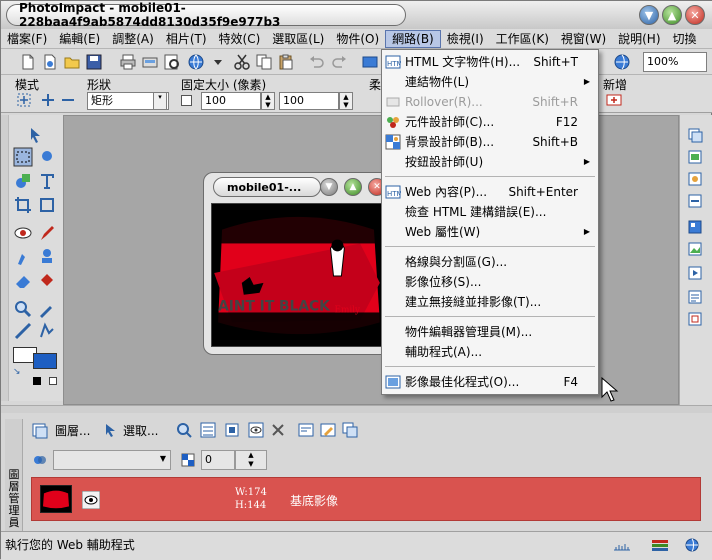 Image resolution: width=712 pixels, height=560 pixels. Describe the element at coordinates (490, 232) in the screenshot. I see `menu-item-web-attributes: Web 屬性(W) ▶` at that location.